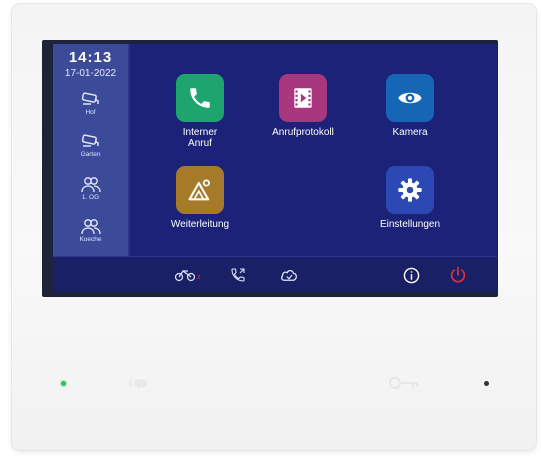  Describe the element at coordinates (63, 383) in the screenshot. I see `status-led` at that location.